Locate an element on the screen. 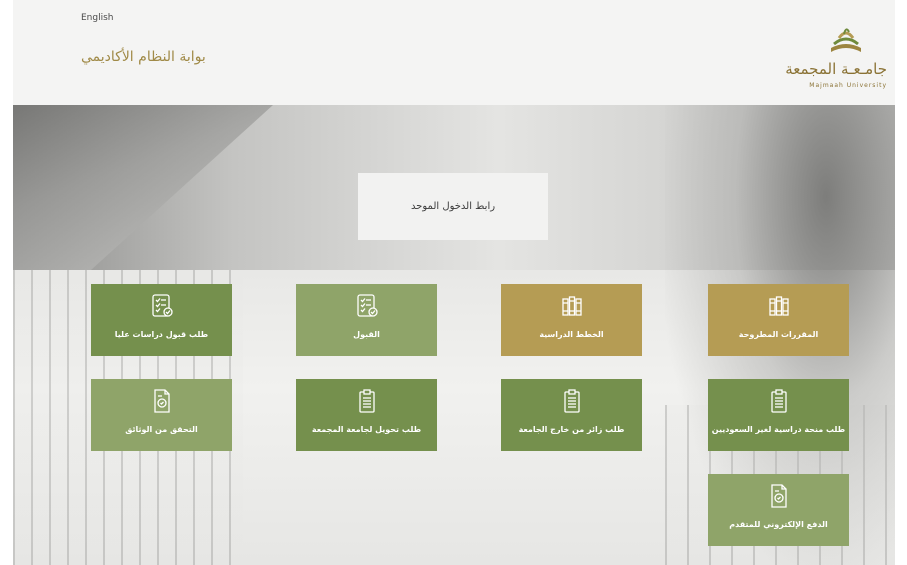 Image resolution: width=907 pixels, height=565 pixels. tile-label: الخطط الدراسية is located at coordinates (571, 334).